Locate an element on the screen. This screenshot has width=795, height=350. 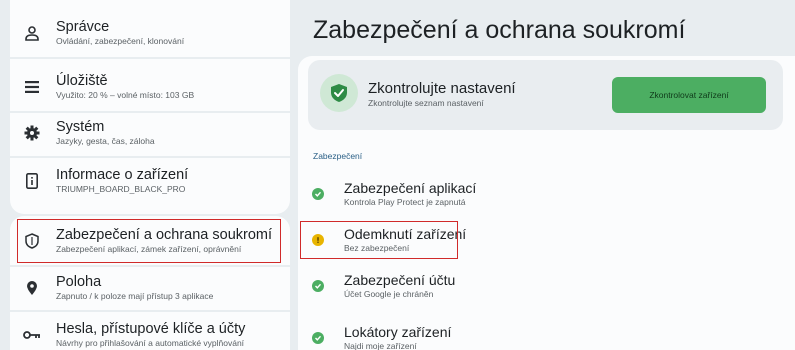
sidebar-item-title: Systém is located at coordinates (80, 127).